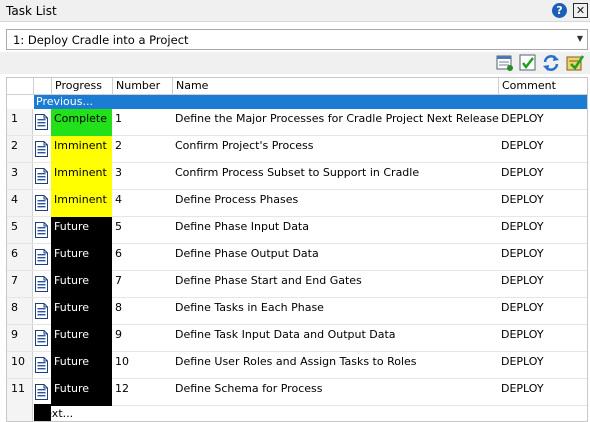 This screenshot has width=590, height=422. Describe the element at coordinates (505, 63) in the screenshot. I see `view-task-icon` at that location.